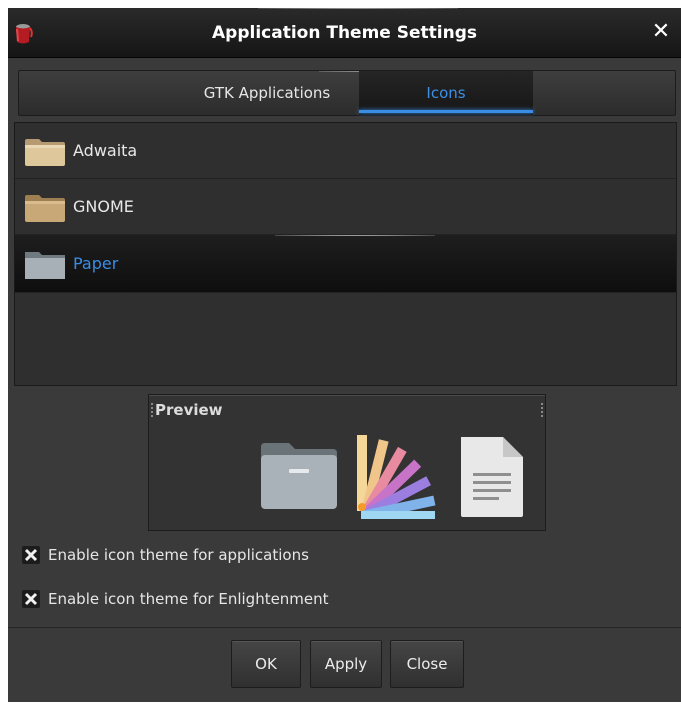  I want to click on tab-gtk-applications: GTK Applications, so click(267, 93).